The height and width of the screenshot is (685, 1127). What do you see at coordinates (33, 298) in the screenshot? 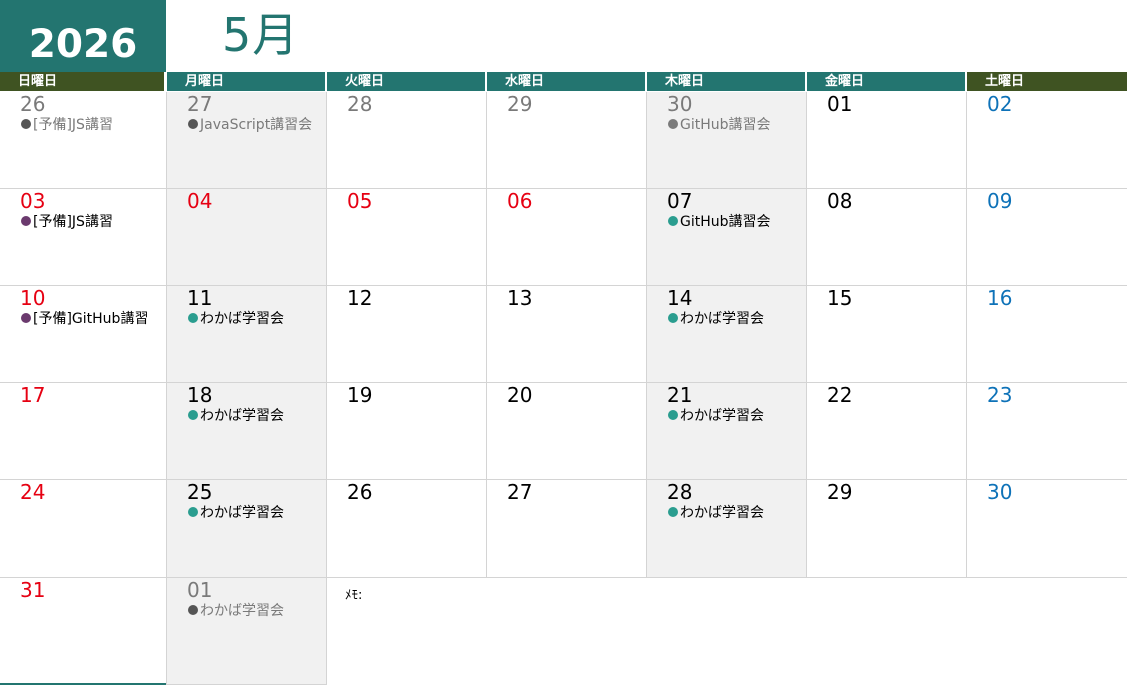
I see `day-number: 10` at bounding box center [33, 298].